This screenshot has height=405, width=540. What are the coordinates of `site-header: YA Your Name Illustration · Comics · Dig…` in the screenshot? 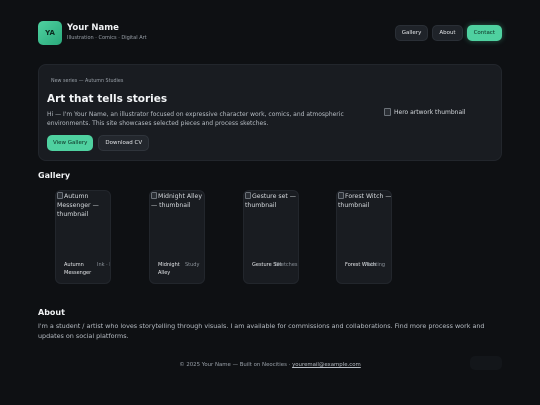 It's located at (270, 33).